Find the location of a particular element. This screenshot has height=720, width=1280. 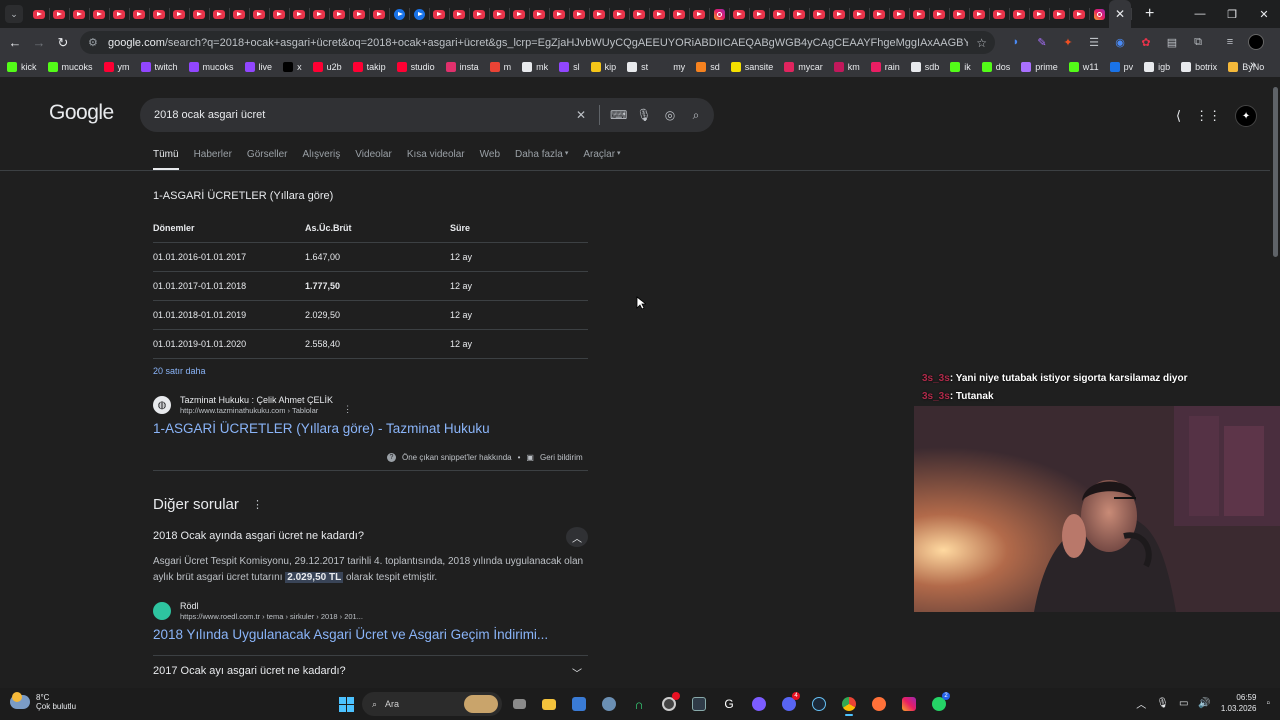

bookmark-ik: ik is located at coordinates (960, 67).